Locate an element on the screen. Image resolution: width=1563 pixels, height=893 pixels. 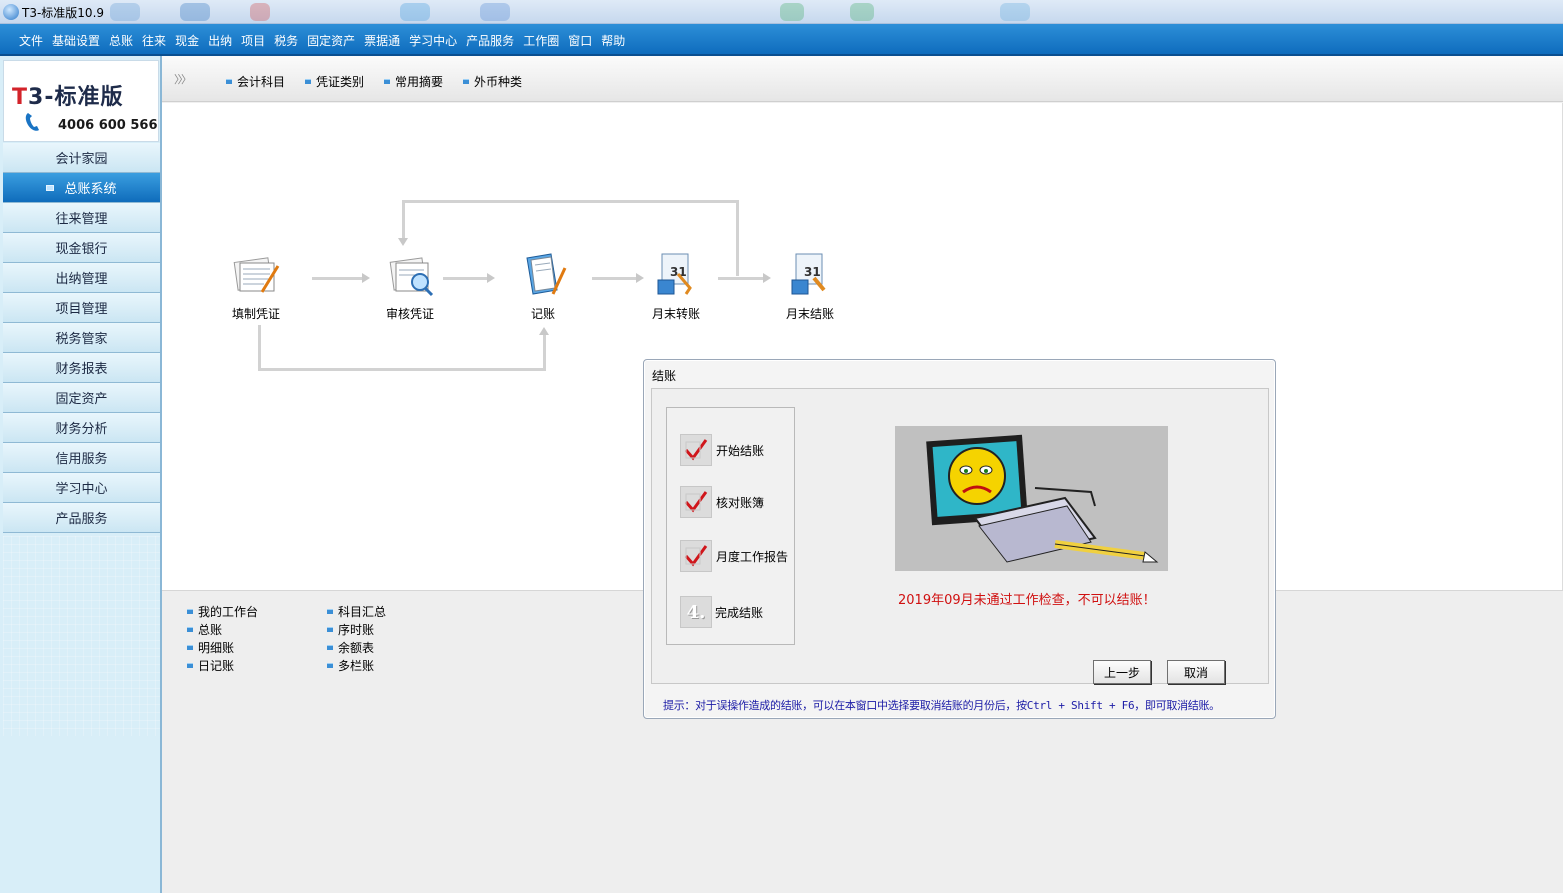
sidebar-item: 项目管理 is located at coordinates (81, 308).